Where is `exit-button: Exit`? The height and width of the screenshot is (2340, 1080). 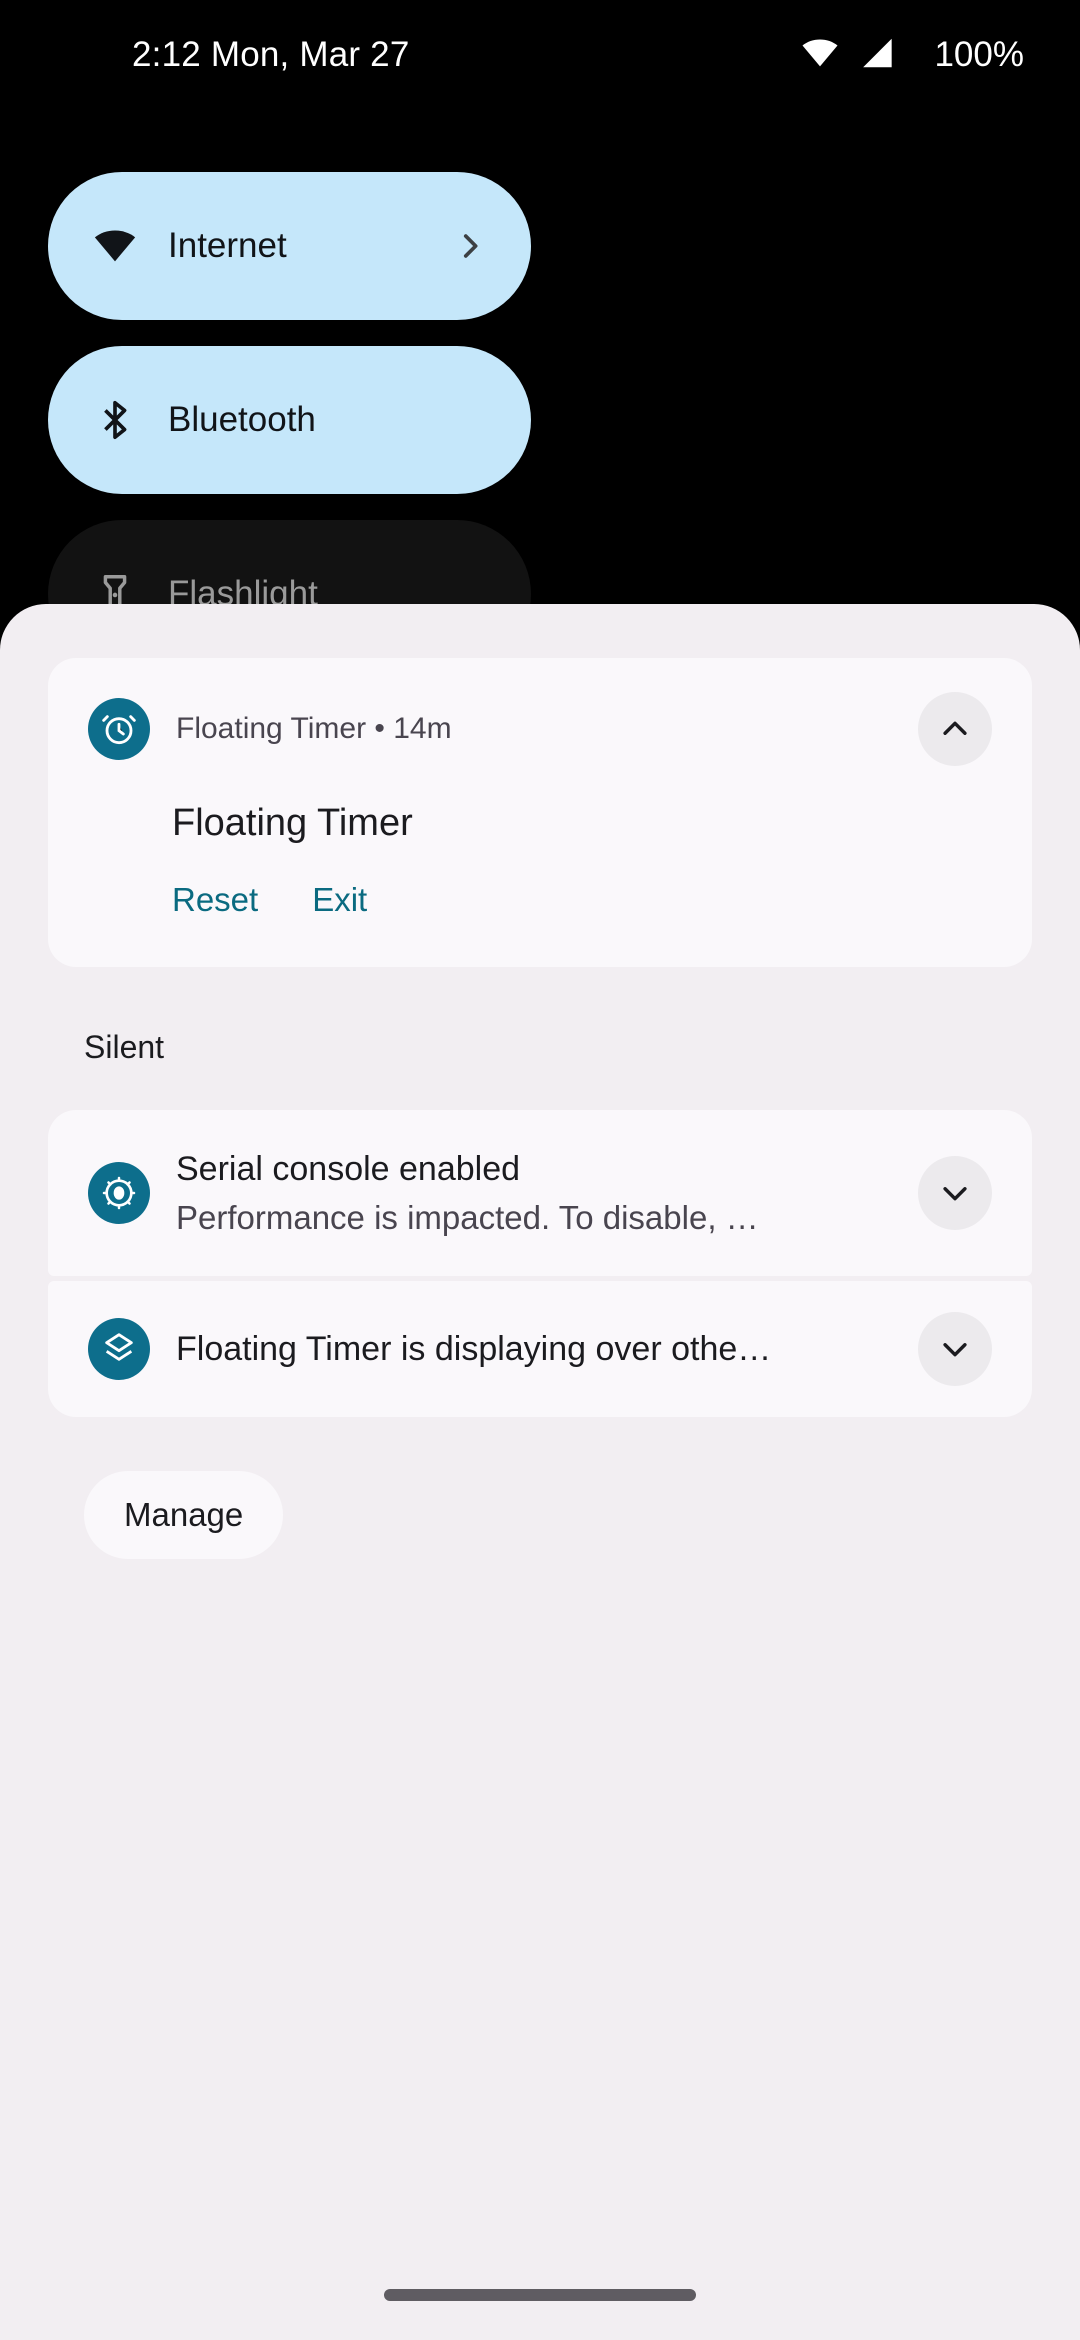
exit-button: Exit is located at coordinates (352, 900).